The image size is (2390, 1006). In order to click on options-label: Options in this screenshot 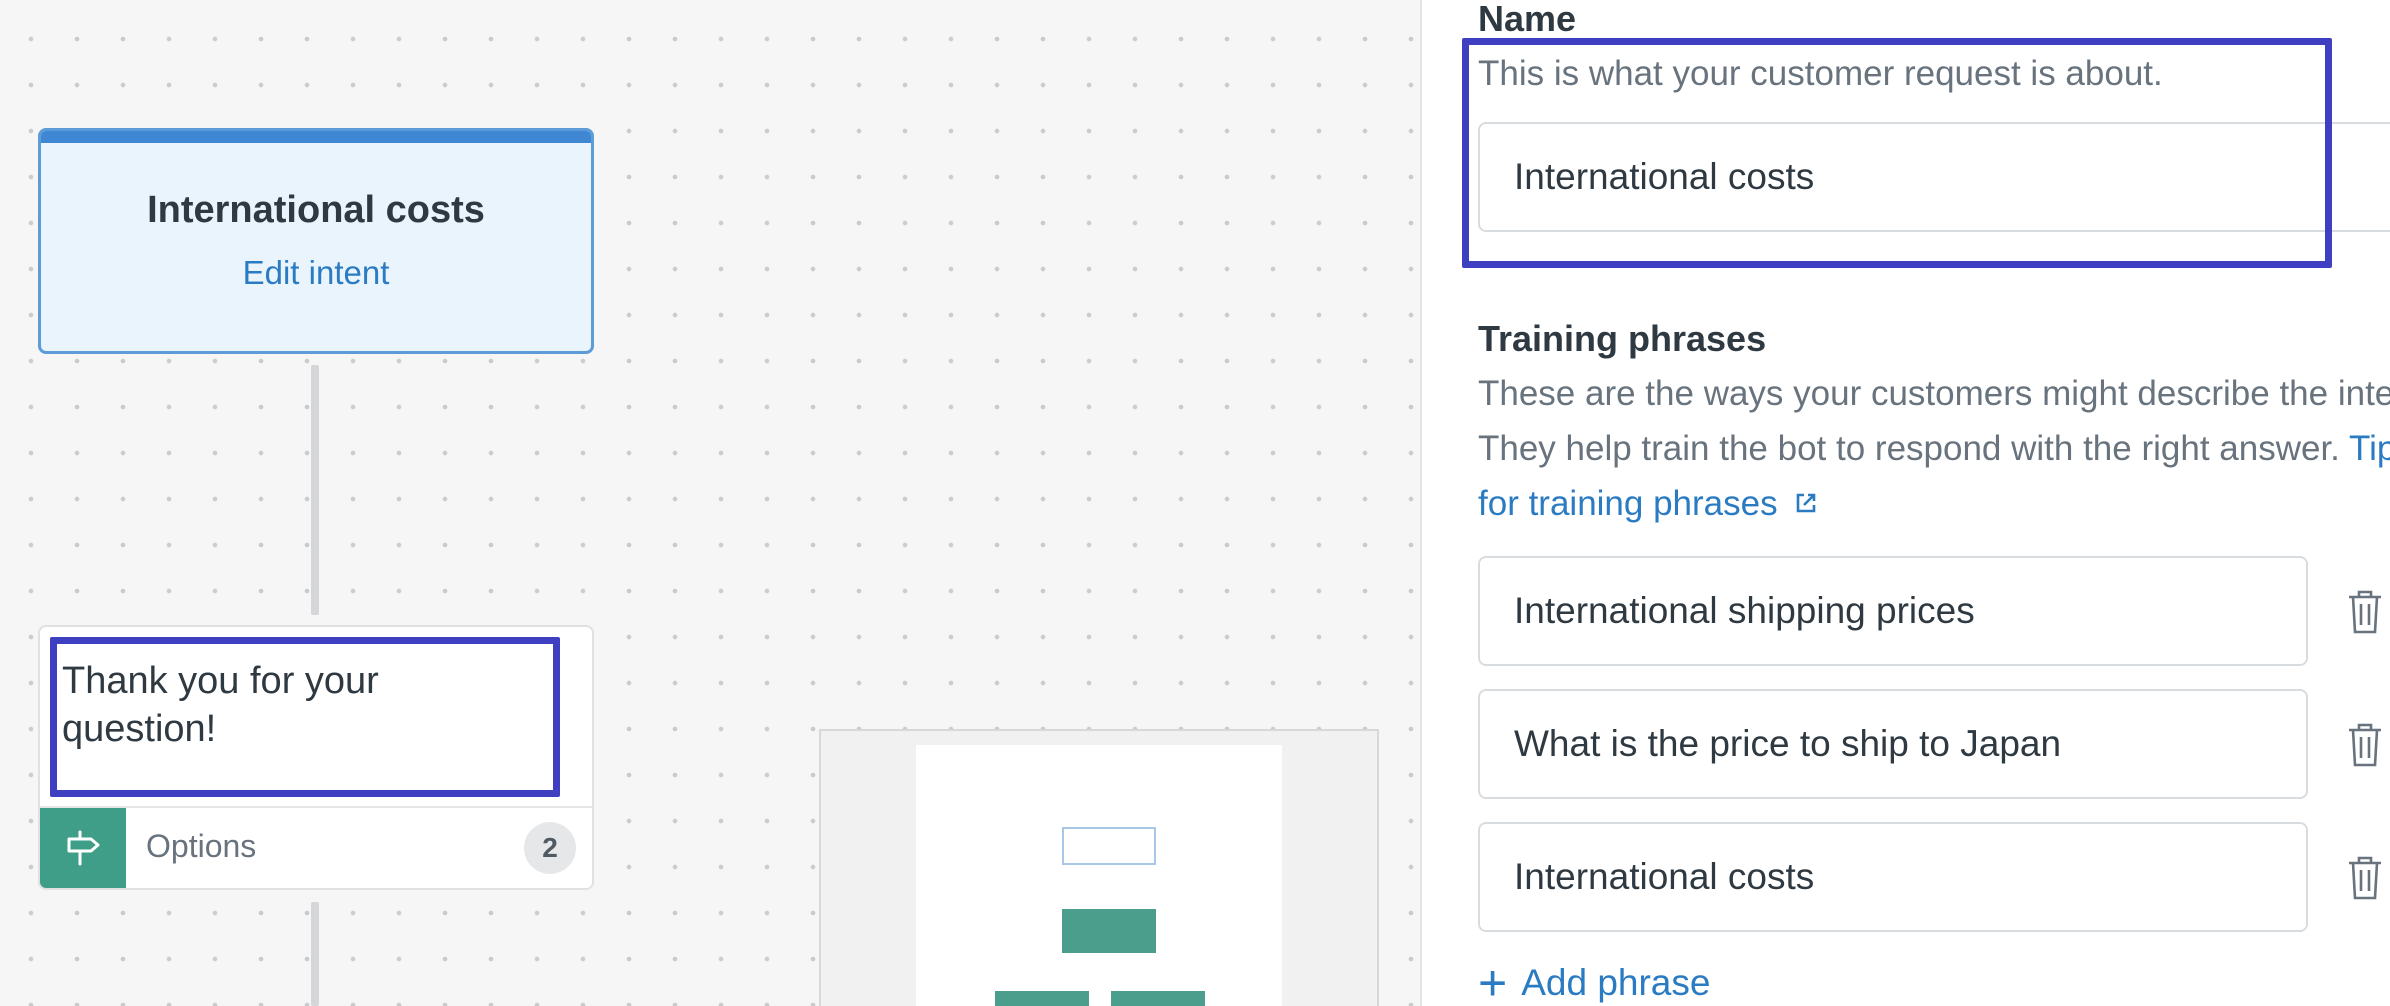, I will do `click(201, 846)`.